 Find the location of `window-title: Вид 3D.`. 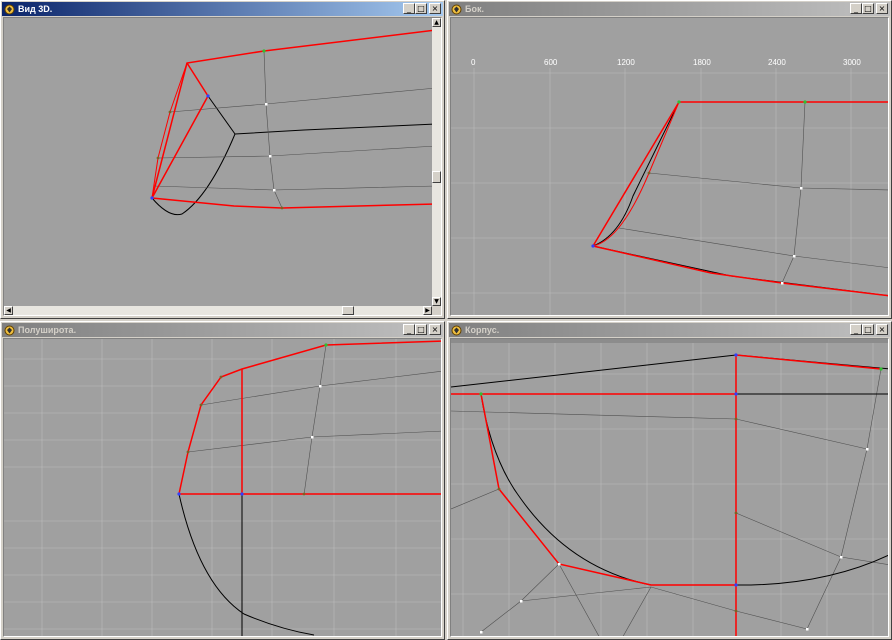

window-title: Вид 3D. is located at coordinates (35, 9).